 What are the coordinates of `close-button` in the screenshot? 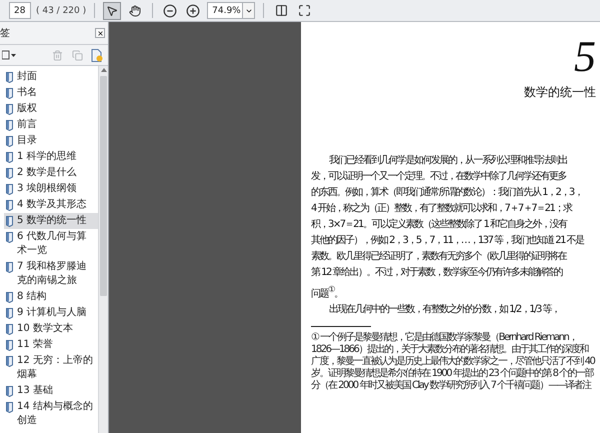 It's located at (100, 33).